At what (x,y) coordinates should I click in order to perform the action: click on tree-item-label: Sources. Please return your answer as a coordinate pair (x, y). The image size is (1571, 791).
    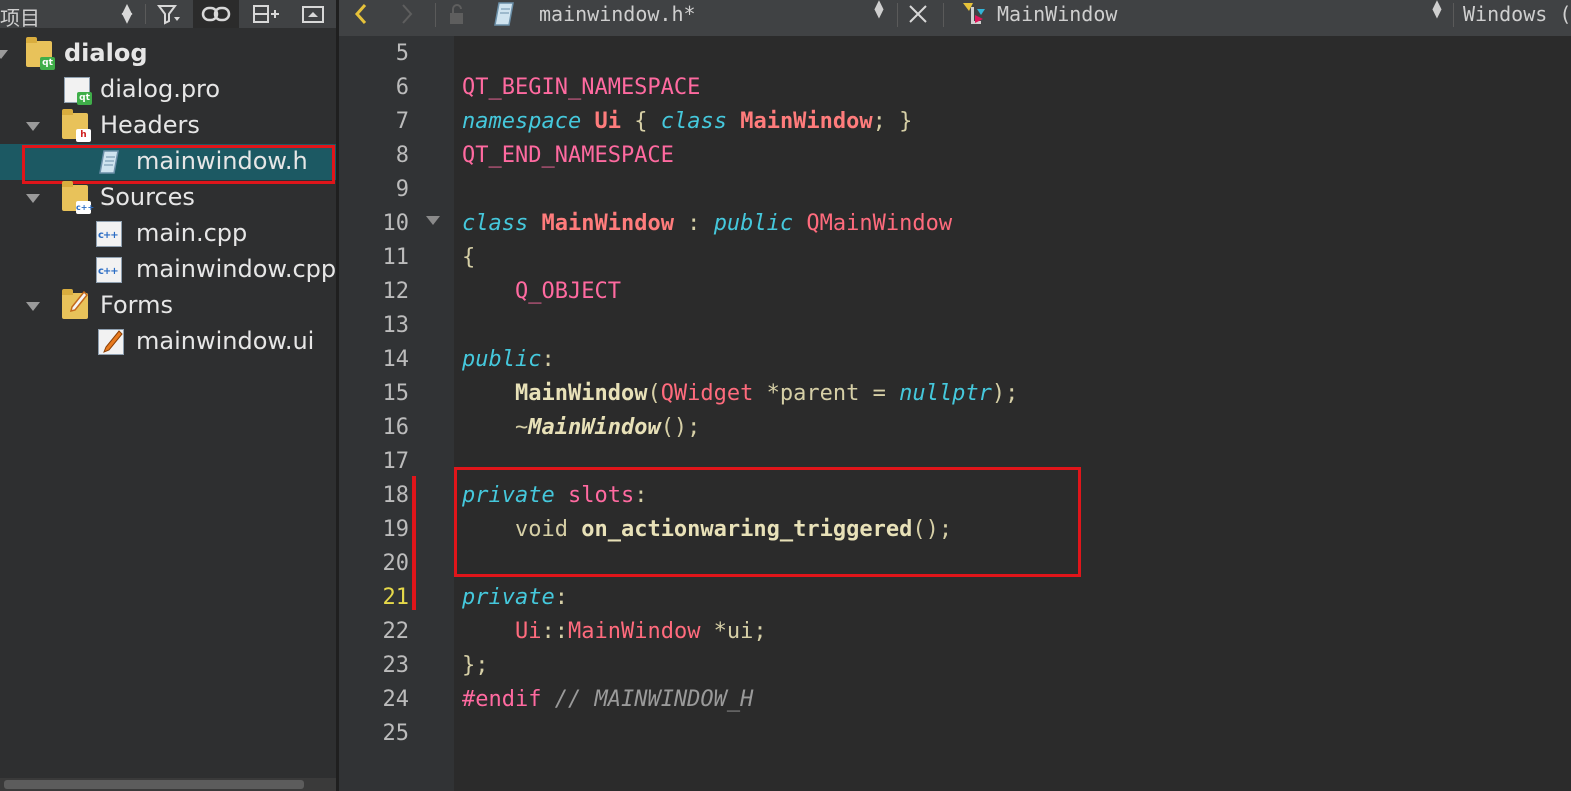
    Looking at the image, I should click on (147, 197).